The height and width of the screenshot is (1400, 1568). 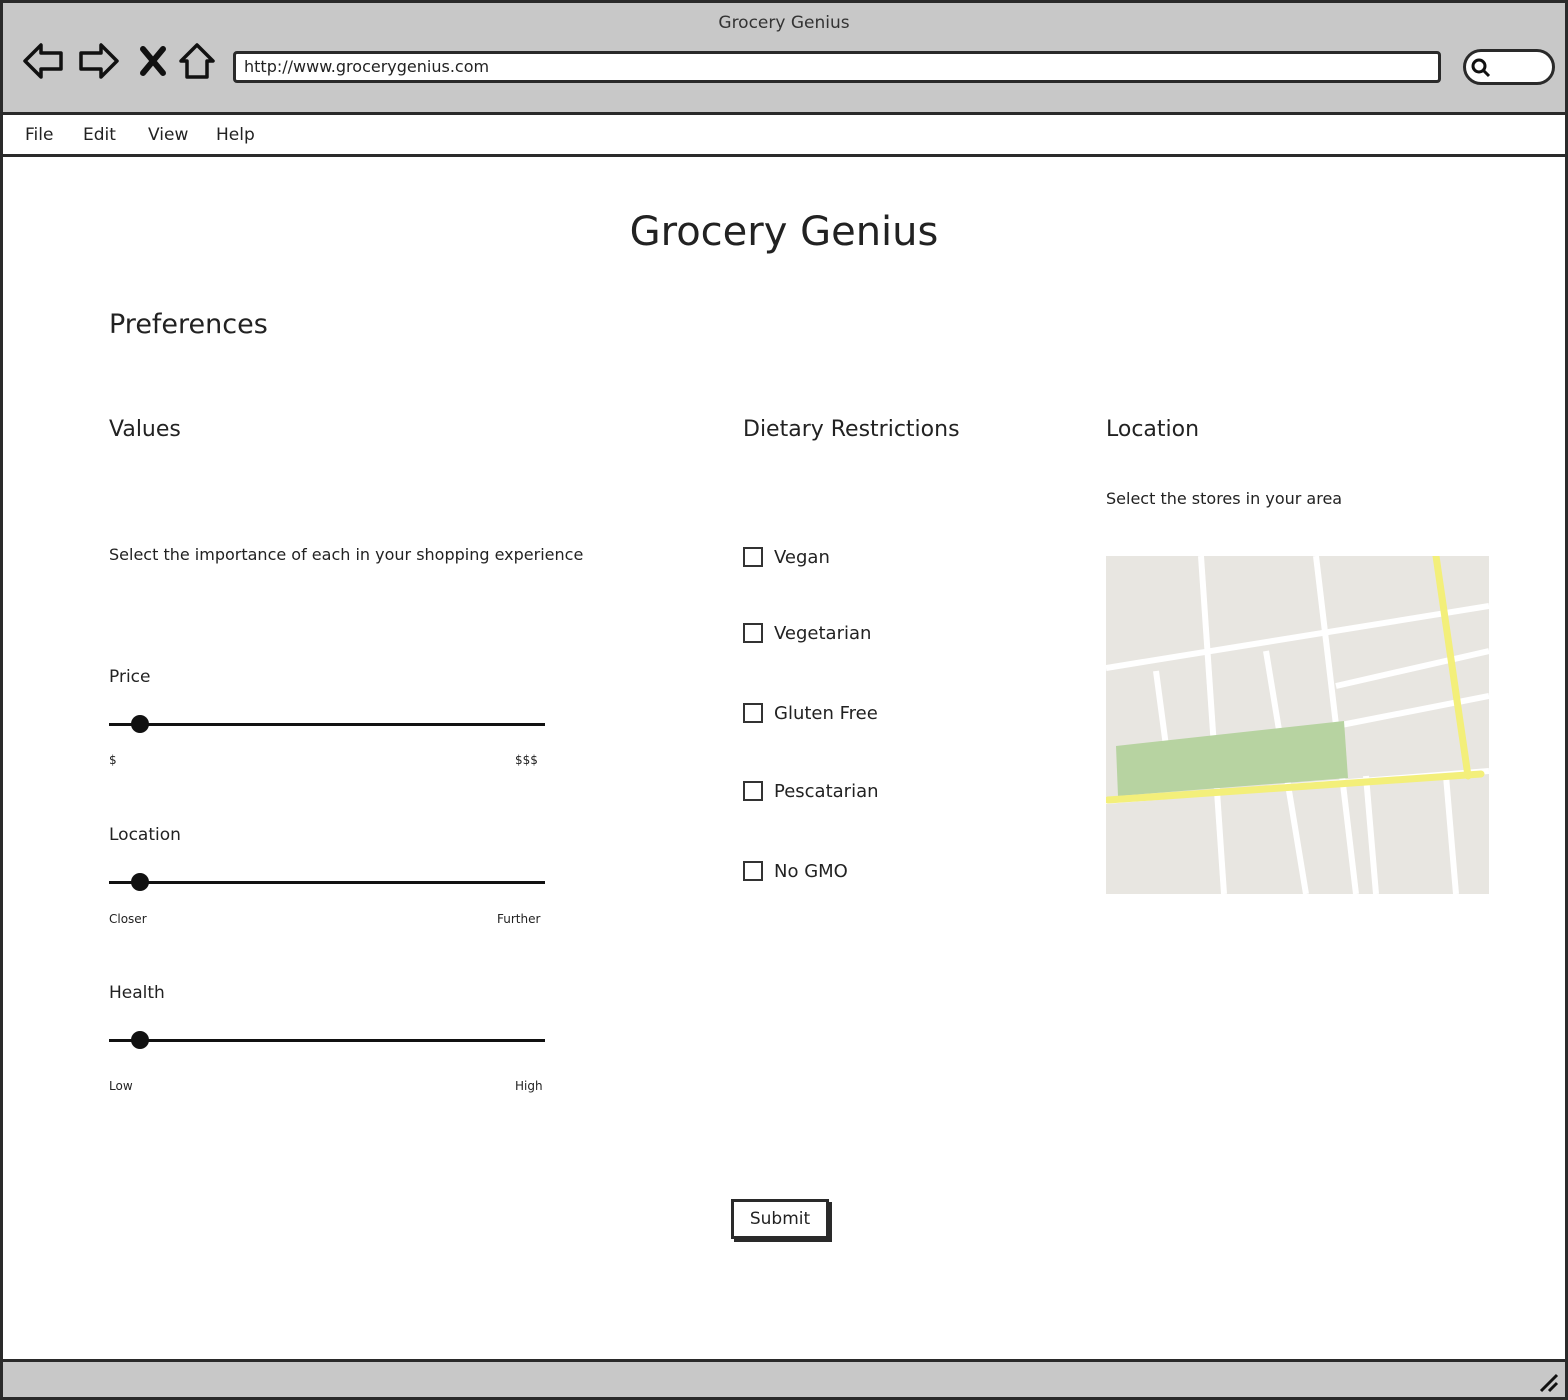 What do you see at coordinates (1153, 429) in the screenshot?
I see `location-heading: Location` at bounding box center [1153, 429].